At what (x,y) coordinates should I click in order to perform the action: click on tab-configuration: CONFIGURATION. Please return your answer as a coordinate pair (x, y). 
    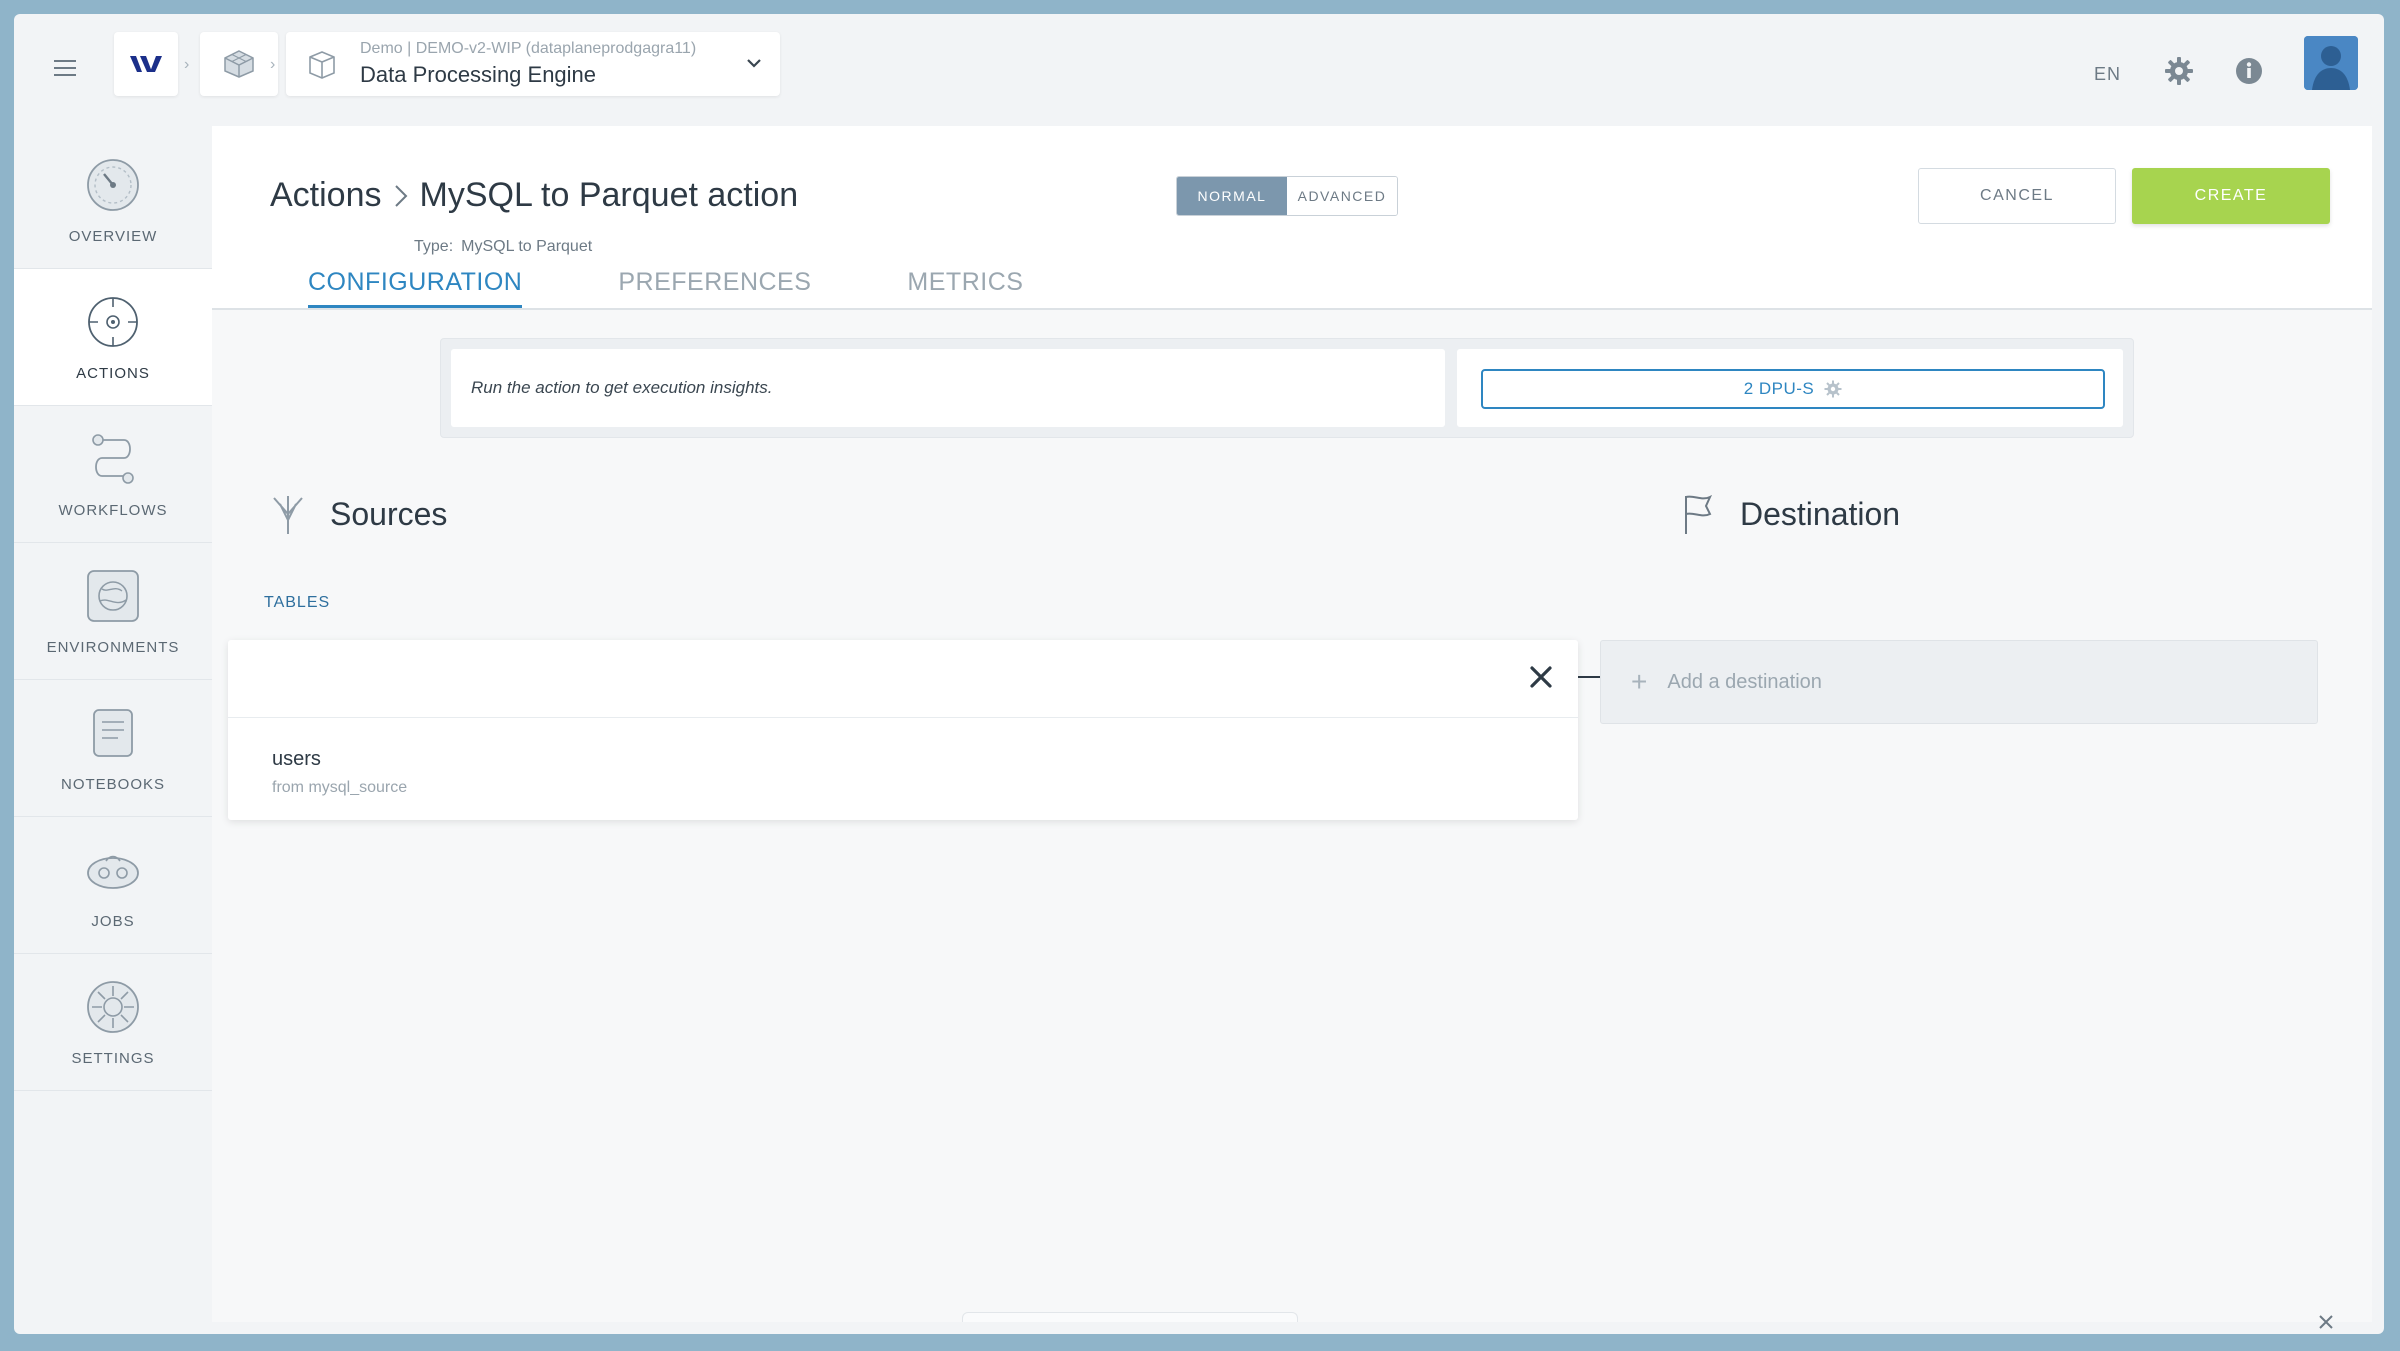
    Looking at the image, I should click on (415, 288).